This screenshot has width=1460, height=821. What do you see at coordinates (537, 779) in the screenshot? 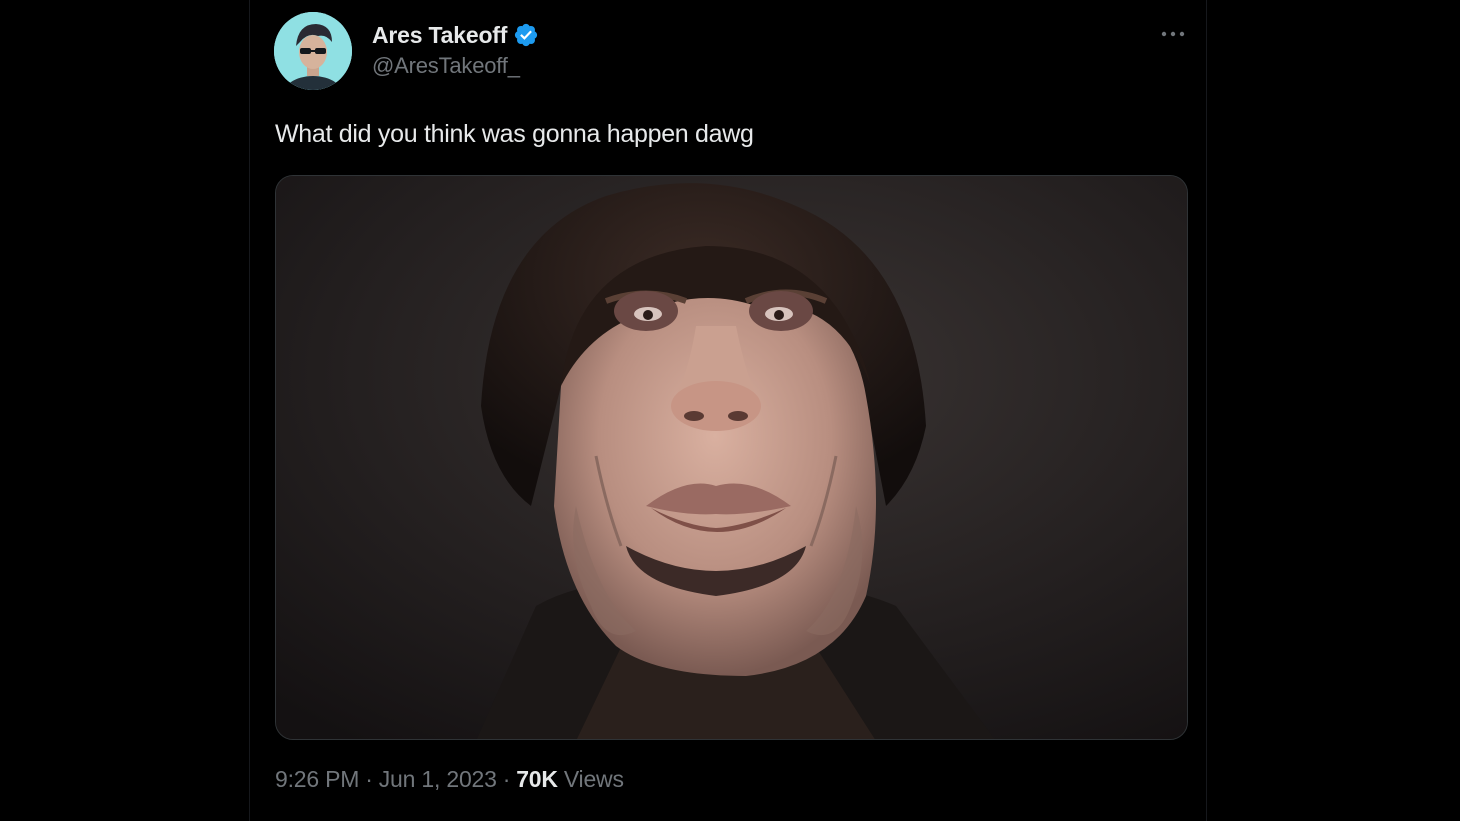
I see `views-count: 70K` at bounding box center [537, 779].